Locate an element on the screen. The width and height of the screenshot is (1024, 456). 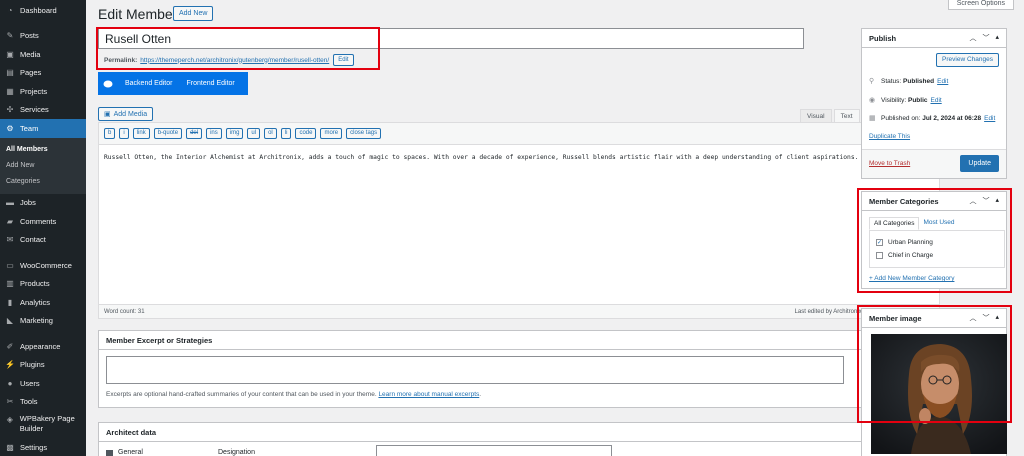
team-submenu: All Members Add New Categories is located at coordinates (43, 165).